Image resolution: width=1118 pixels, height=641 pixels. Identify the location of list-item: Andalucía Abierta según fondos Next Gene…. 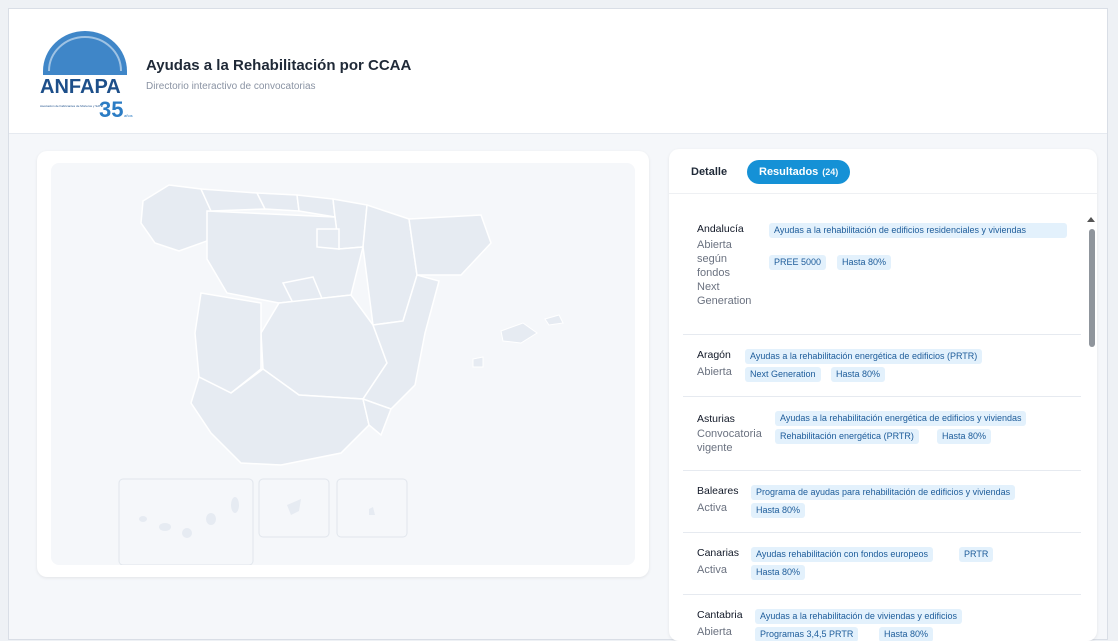
(882, 272).